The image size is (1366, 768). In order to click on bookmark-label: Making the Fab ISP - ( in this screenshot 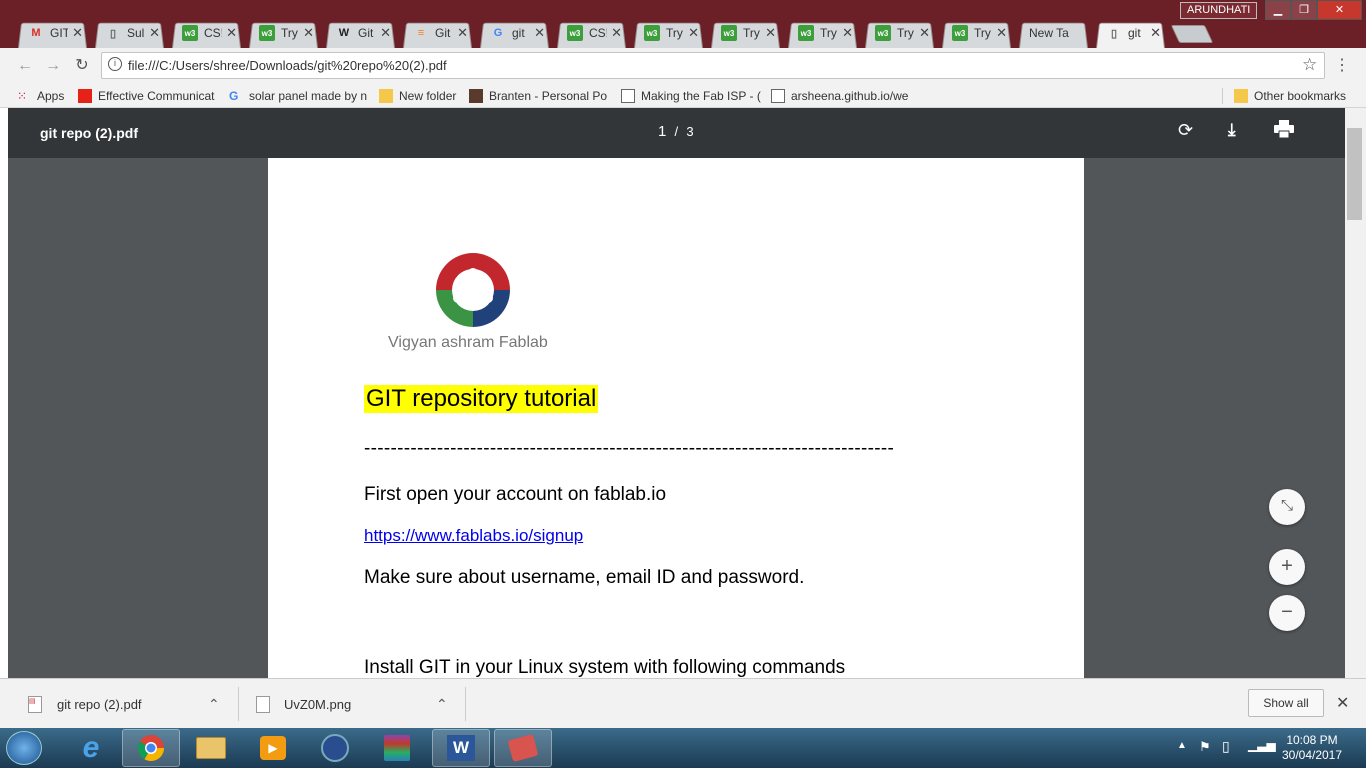, I will do `click(701, 96)`.